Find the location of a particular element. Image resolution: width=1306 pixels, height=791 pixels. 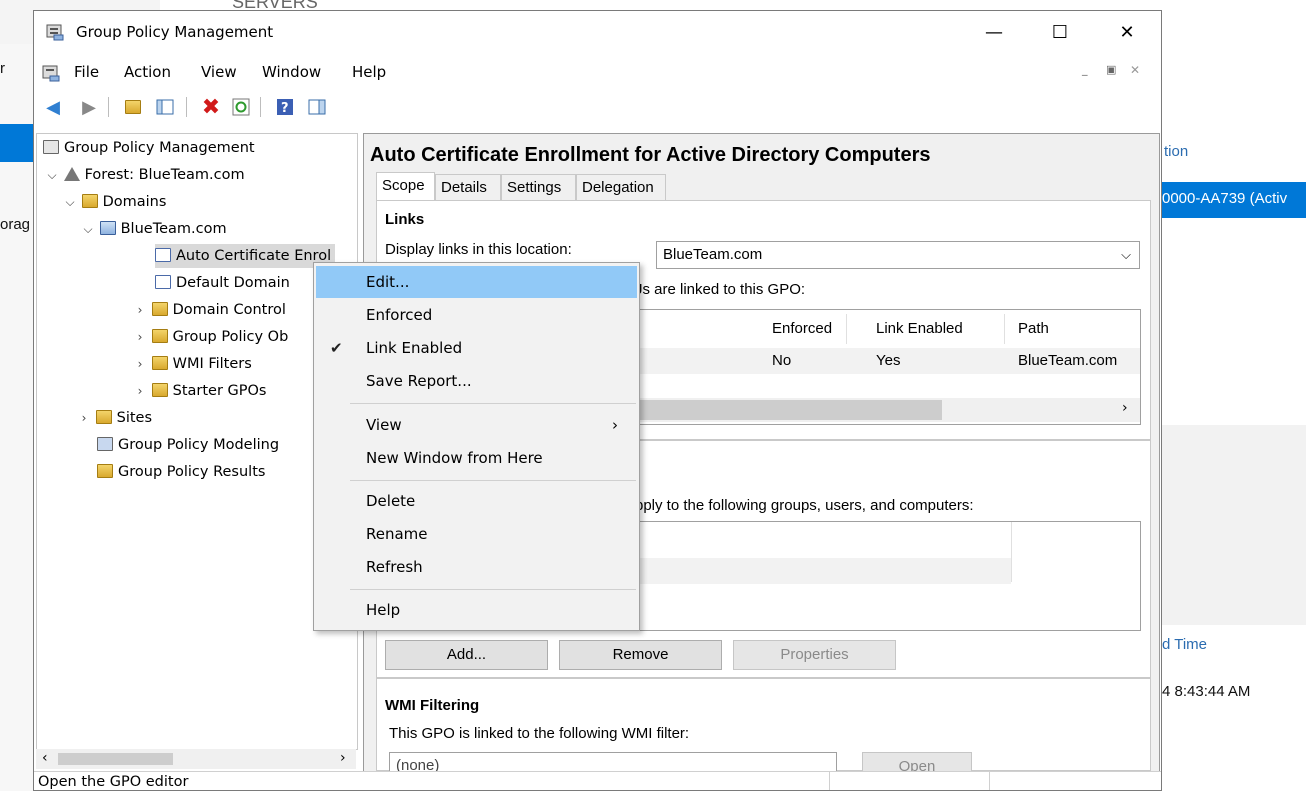

tree-node-sites: › Sites is located at coordinates (114, 418).